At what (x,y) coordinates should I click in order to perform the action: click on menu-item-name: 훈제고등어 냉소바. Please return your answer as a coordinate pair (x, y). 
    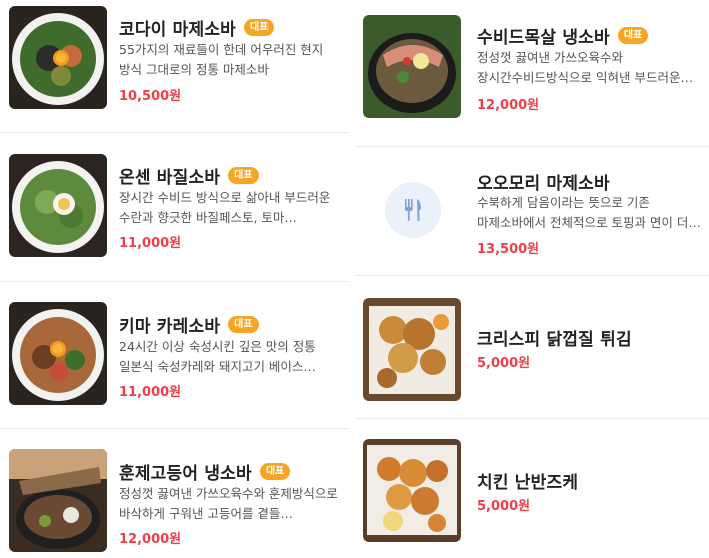
    Looking at the image, I should click on (185, 474).